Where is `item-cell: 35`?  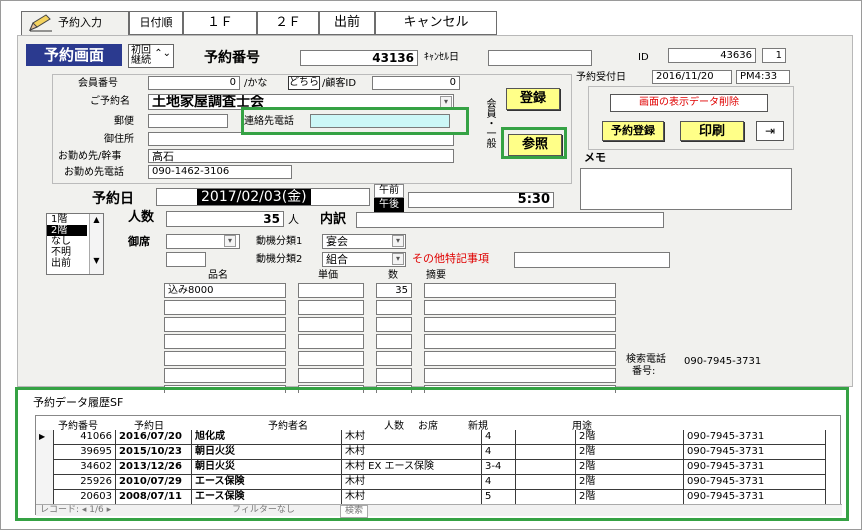 item-cell: 35 is located at coordinates (394, 290).